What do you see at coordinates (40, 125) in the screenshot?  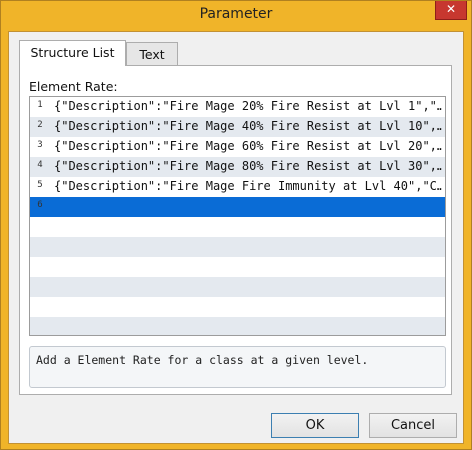 I see `line-number: 2` at bounding box center [40, 125].